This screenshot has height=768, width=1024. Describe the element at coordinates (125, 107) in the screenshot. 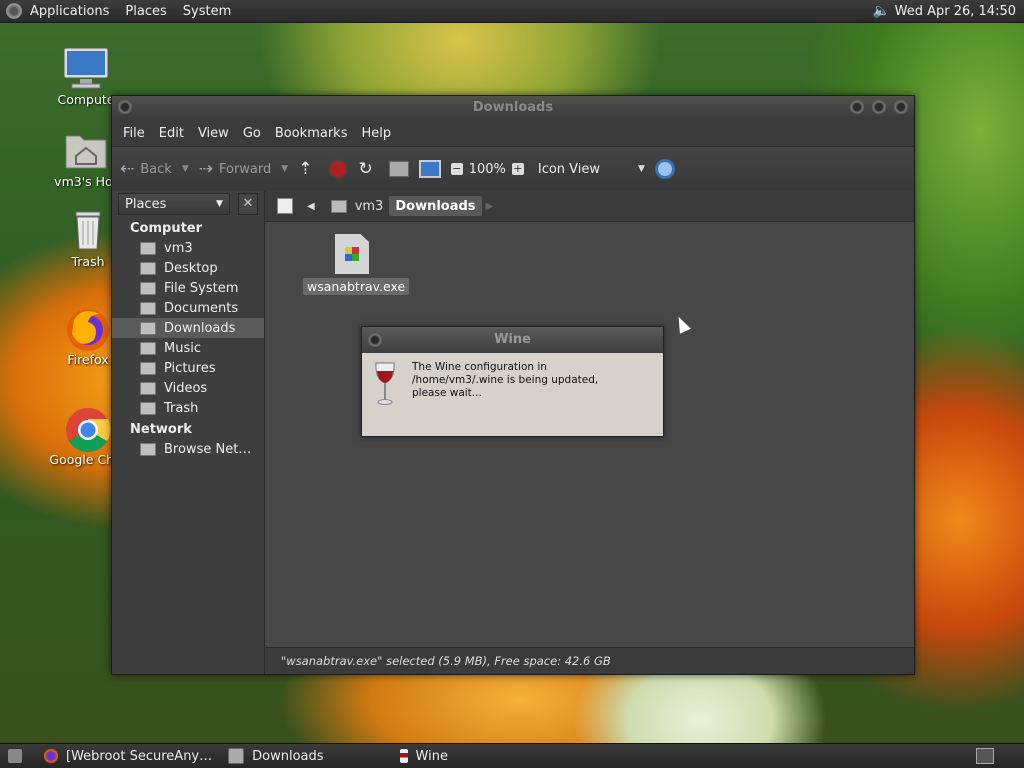

I see `window-menu-button` at that location.